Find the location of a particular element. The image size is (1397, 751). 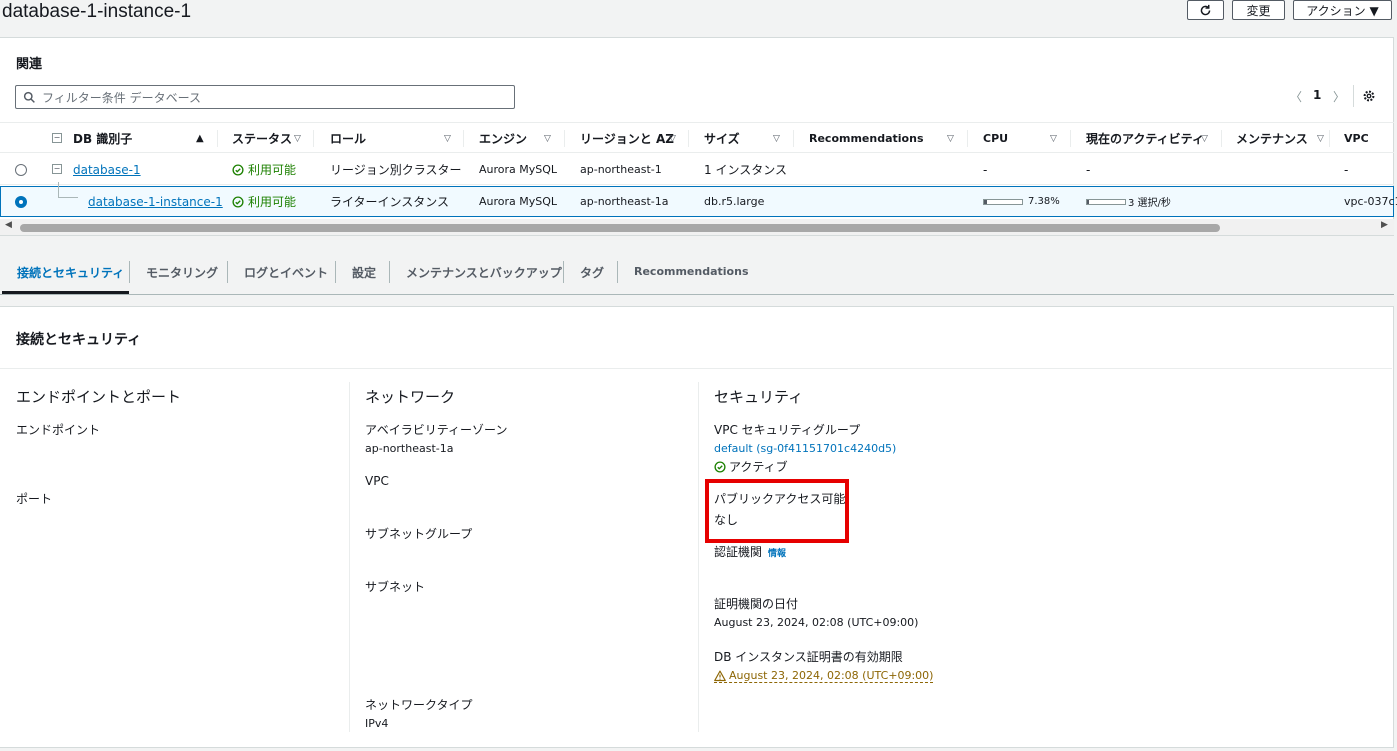

column-header-status: ステータス ▽ is located at coordinates (270, 138).